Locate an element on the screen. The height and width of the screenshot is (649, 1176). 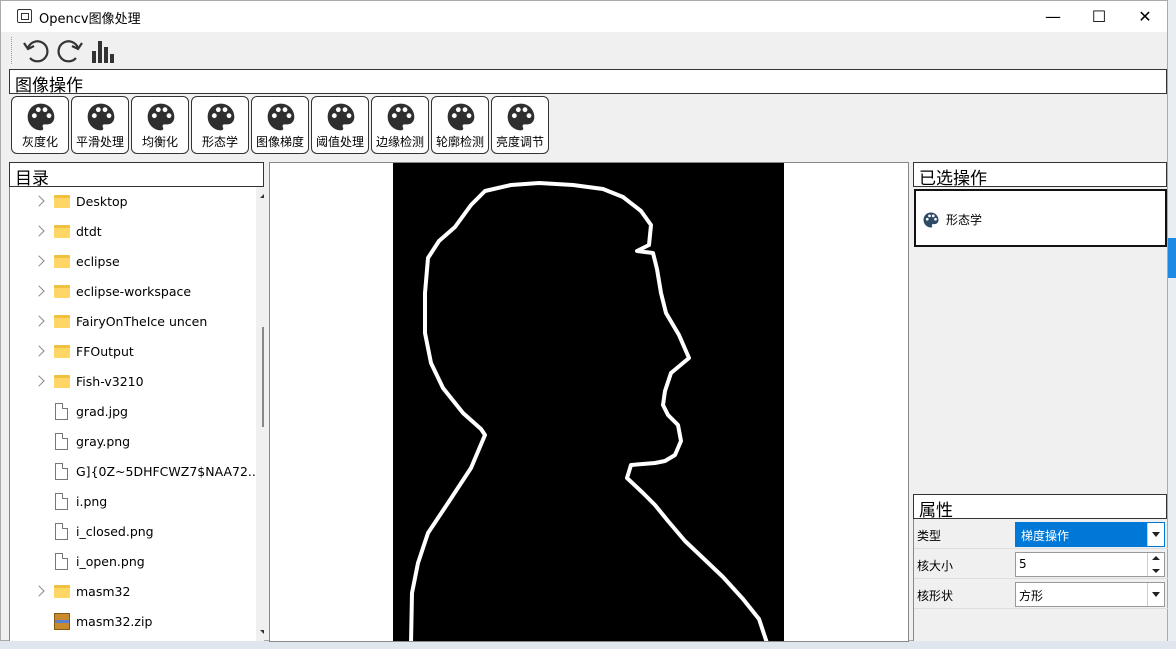
prop-row-kernel-size: 核大小 5 is located at coordinates (1041, 564).